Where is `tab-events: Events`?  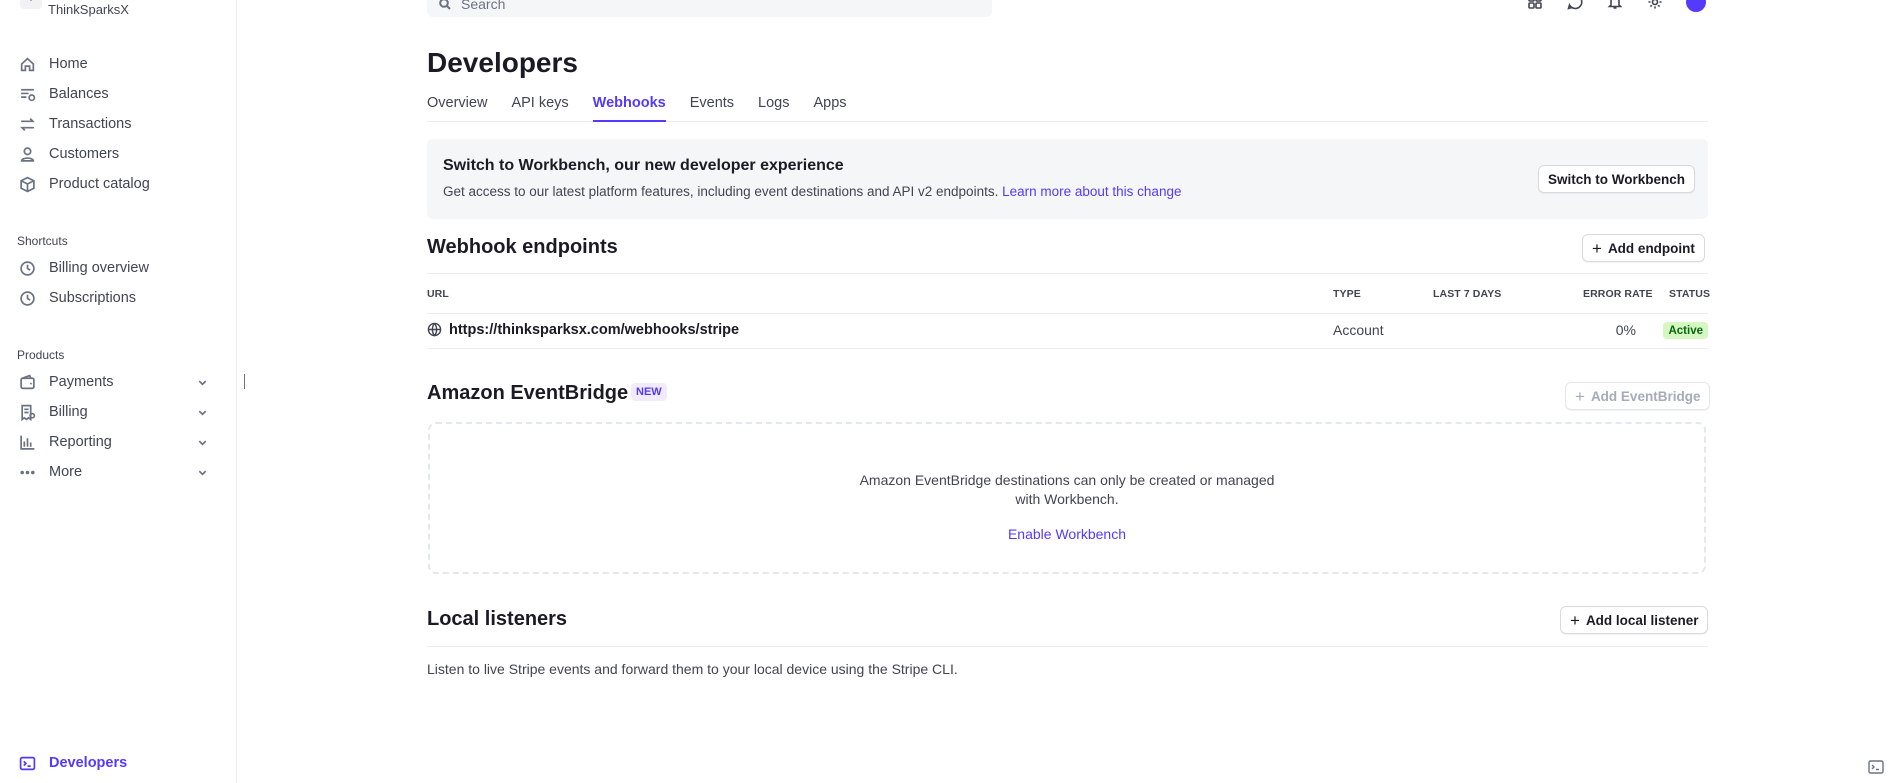 tab-events: Events is located at coordinates (712, 107).